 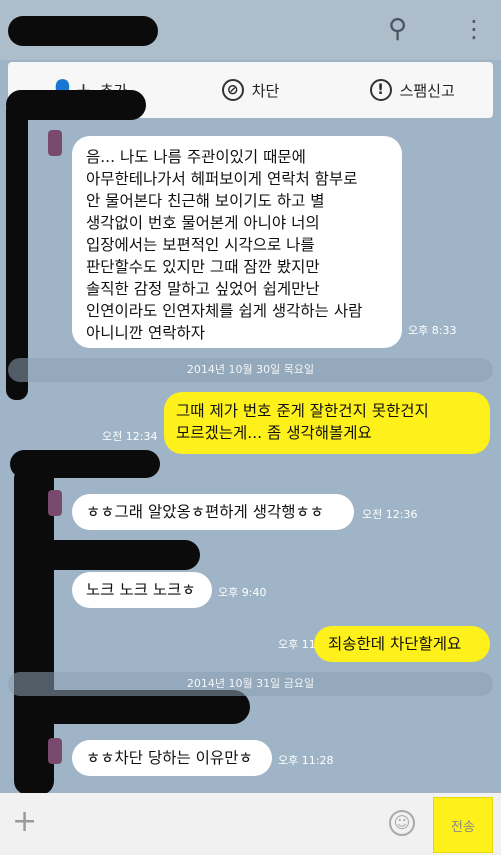 What do you see at coordinates (242, 592) in the screenshot?
I see `message-time: 오후 9:40` at bounding box center [242, 592].